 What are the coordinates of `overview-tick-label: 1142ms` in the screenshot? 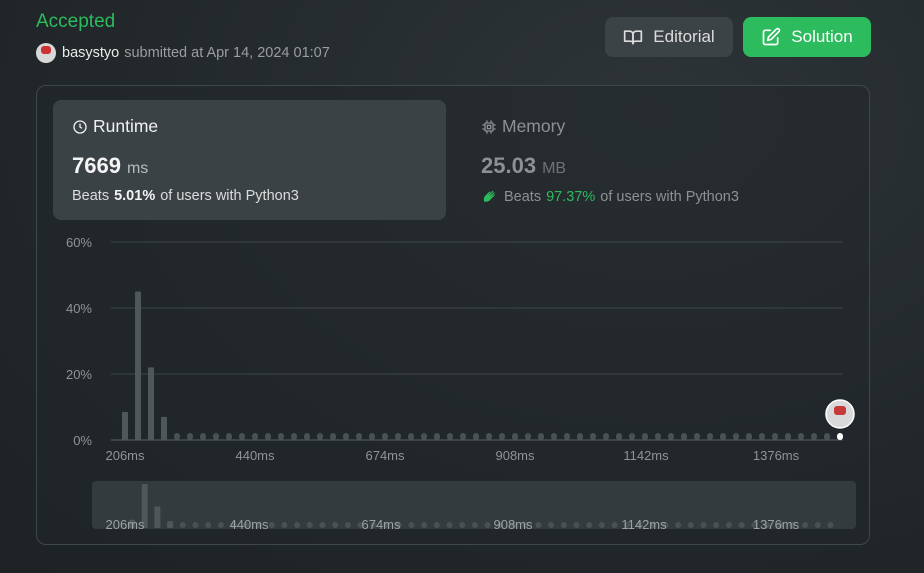 It's located at (644, 524).